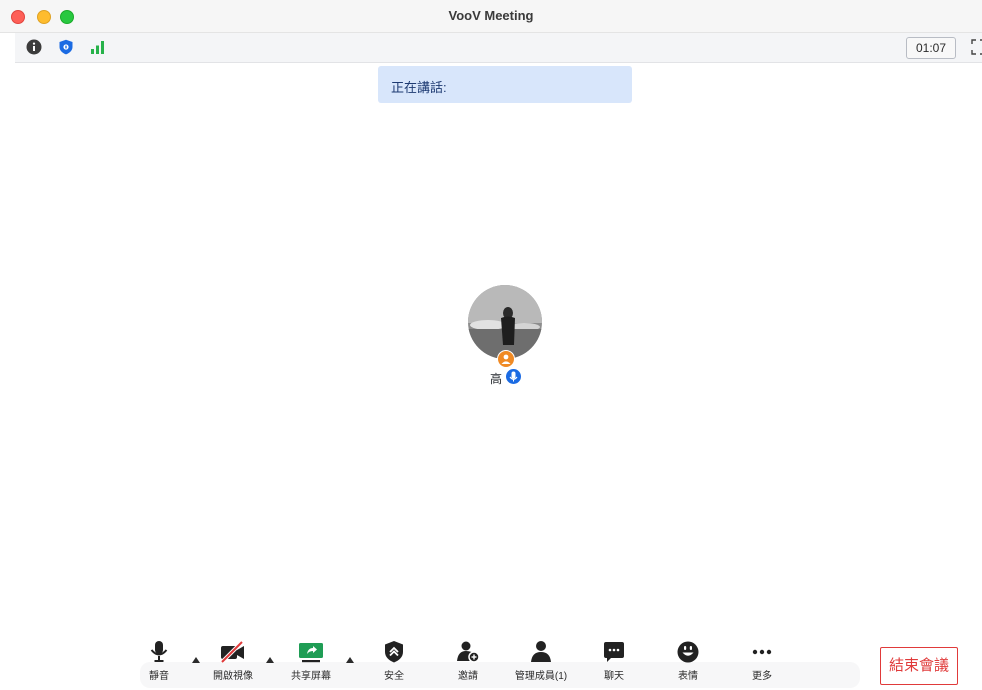 This screenshot has width=982, height=690. I want to click on share-screen-button: 共享屏幕, so click(311, 662).